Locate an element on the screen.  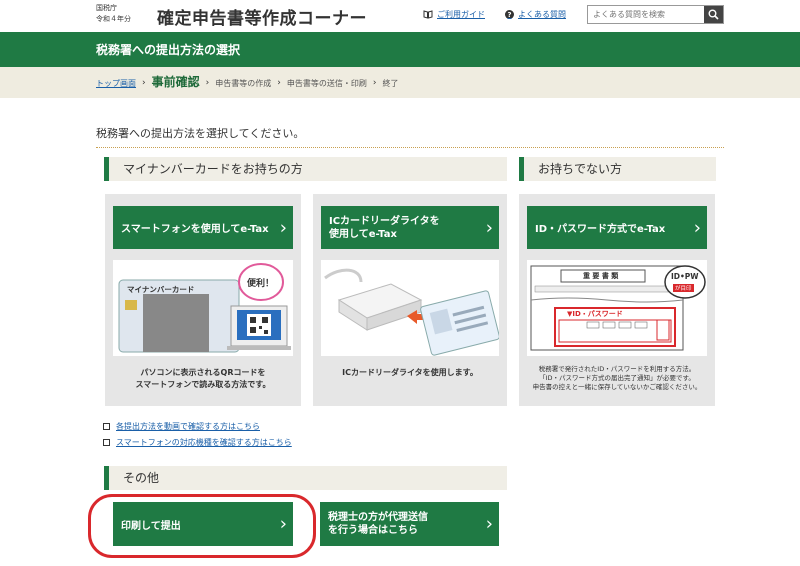
faq-search is located at coordinates (655, 14).